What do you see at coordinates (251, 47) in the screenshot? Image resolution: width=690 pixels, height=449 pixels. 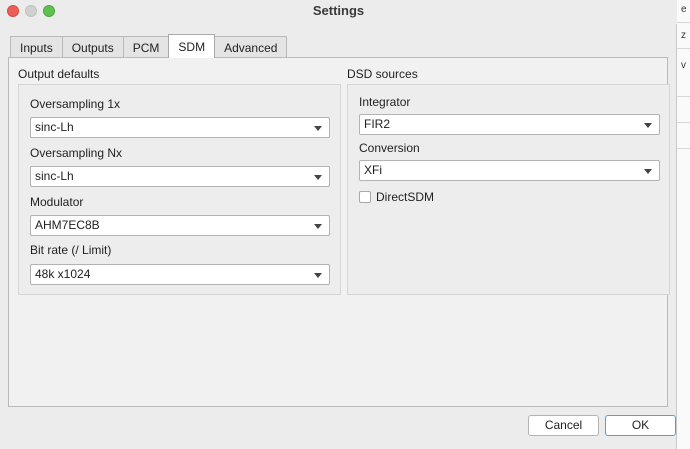 I see `tab-advanced: Advanced` at bounding box center [251, 47].